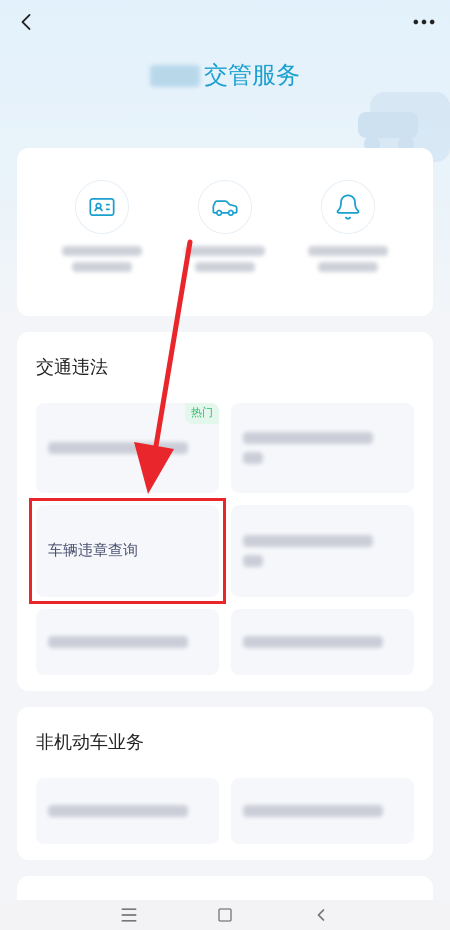  I want to click on bell-icon, so click(348, 207).